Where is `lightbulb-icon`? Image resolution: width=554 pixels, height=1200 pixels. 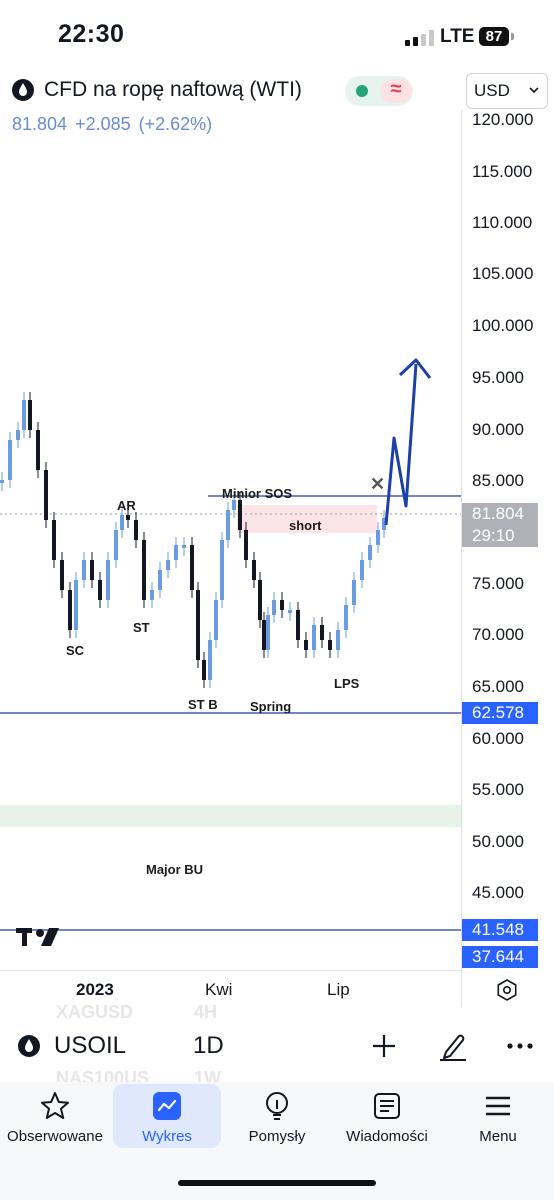 lightbulb-icon is located at coordinates (277, 1106).